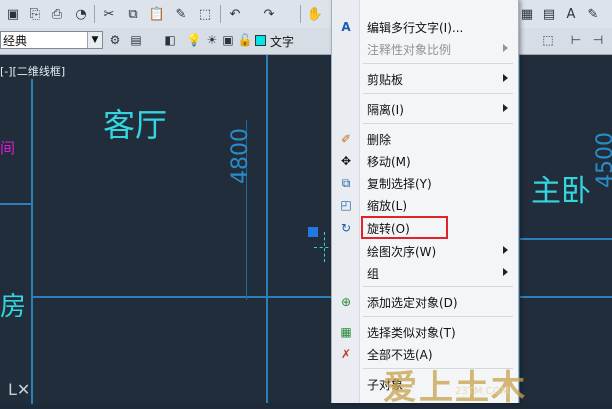 The image size is (612, 409). What do you see at coordinates (527, 14) in the screenshot?
I see `grid-icon: ▦` at bounding box center [527, 14].